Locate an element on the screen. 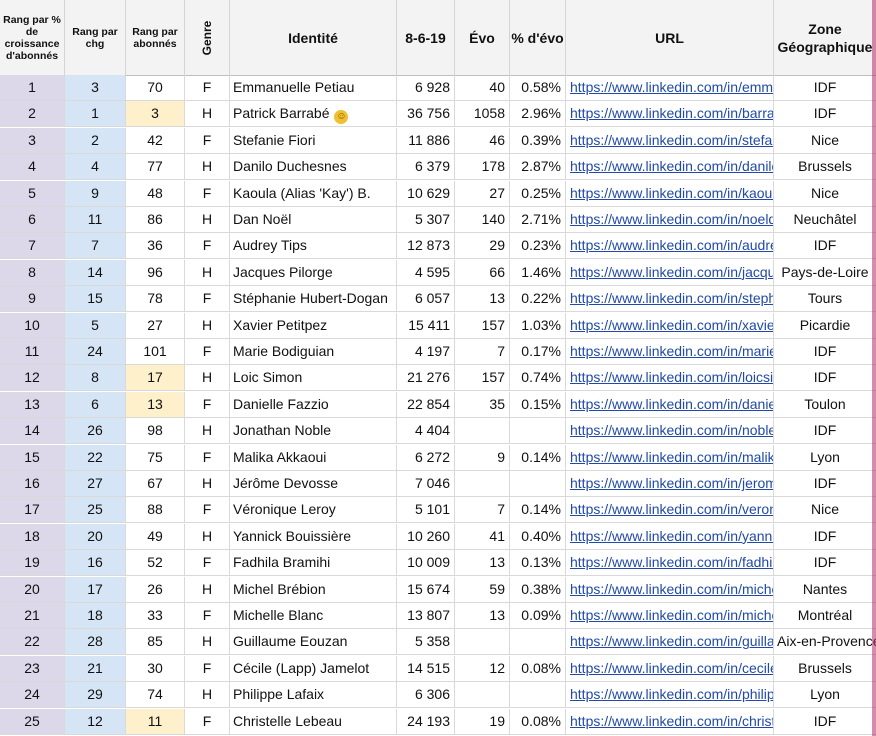 This screenshot has height=736, width=876. cell-rank-chg: 3 is located at coordinates (95, 87).